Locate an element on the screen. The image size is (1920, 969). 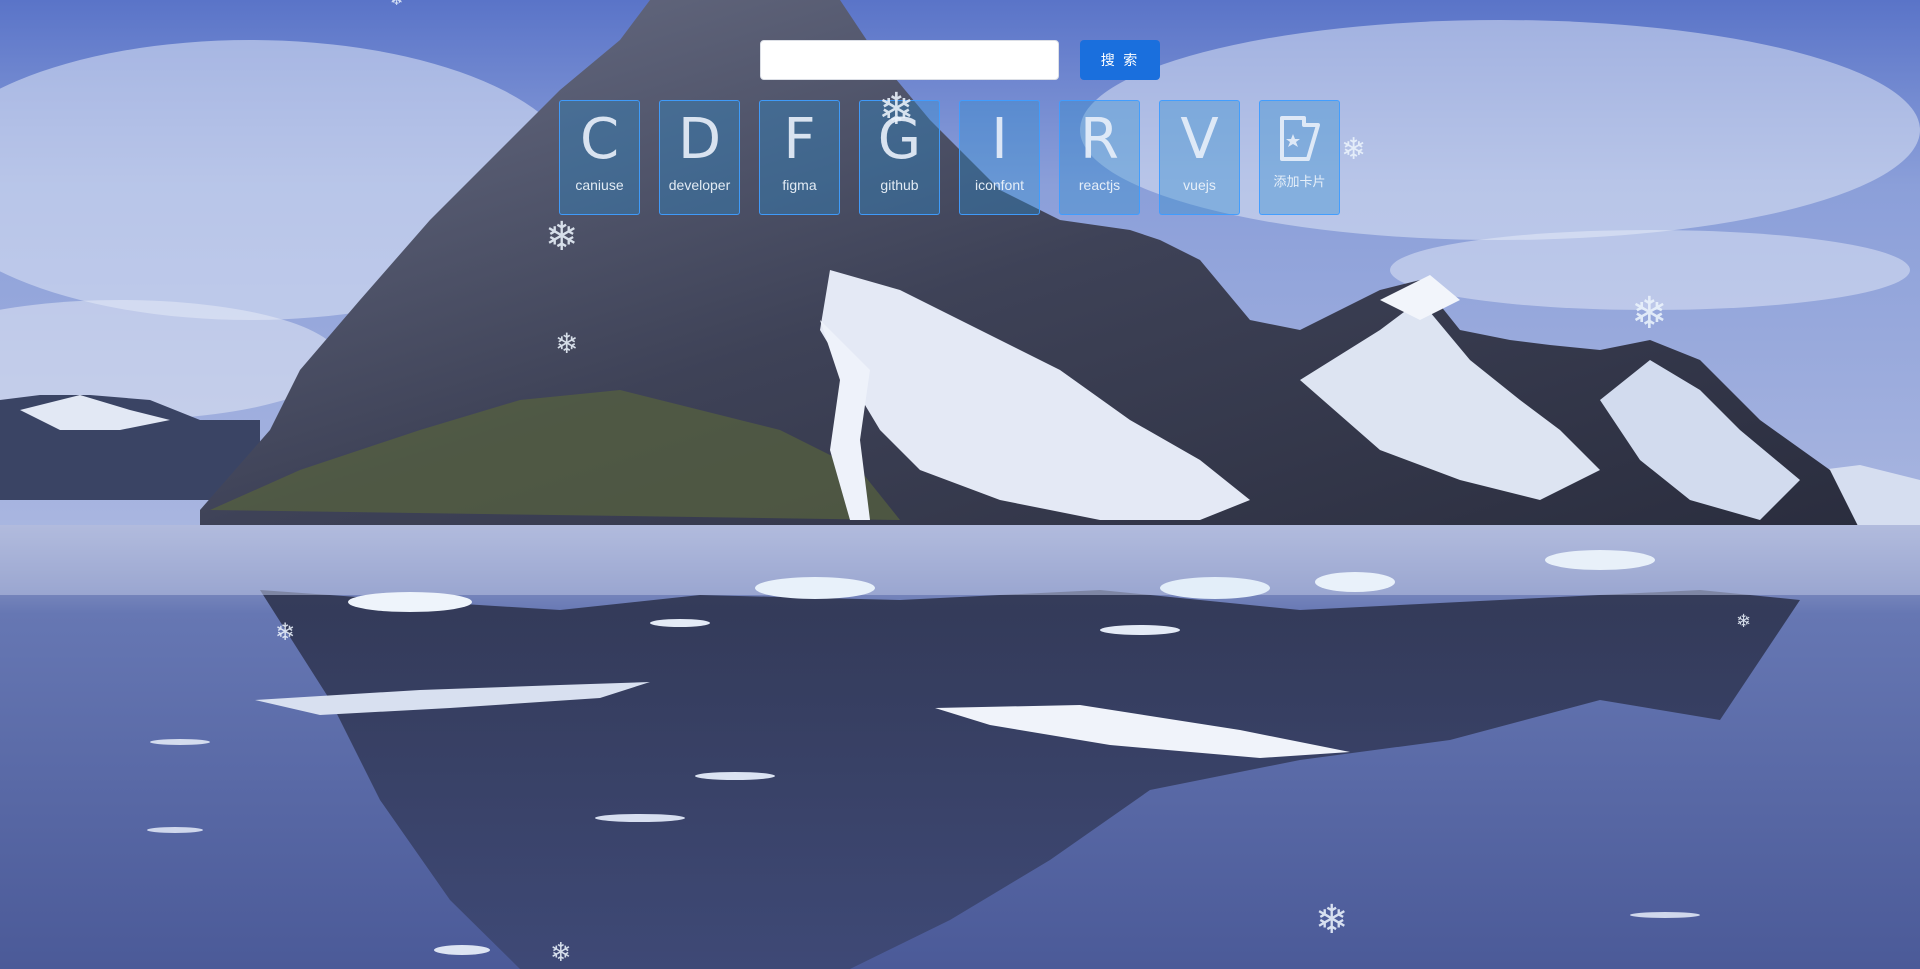
card-developer: D developer is located at coordinates (699, 157).